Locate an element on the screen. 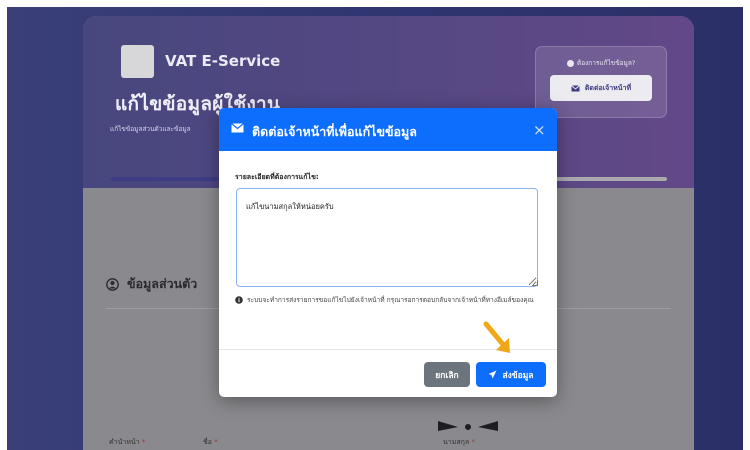 The height and width of the screenshot is (450, 750). first-name-label: ชื่อ * is located at coordinates (210, 442).